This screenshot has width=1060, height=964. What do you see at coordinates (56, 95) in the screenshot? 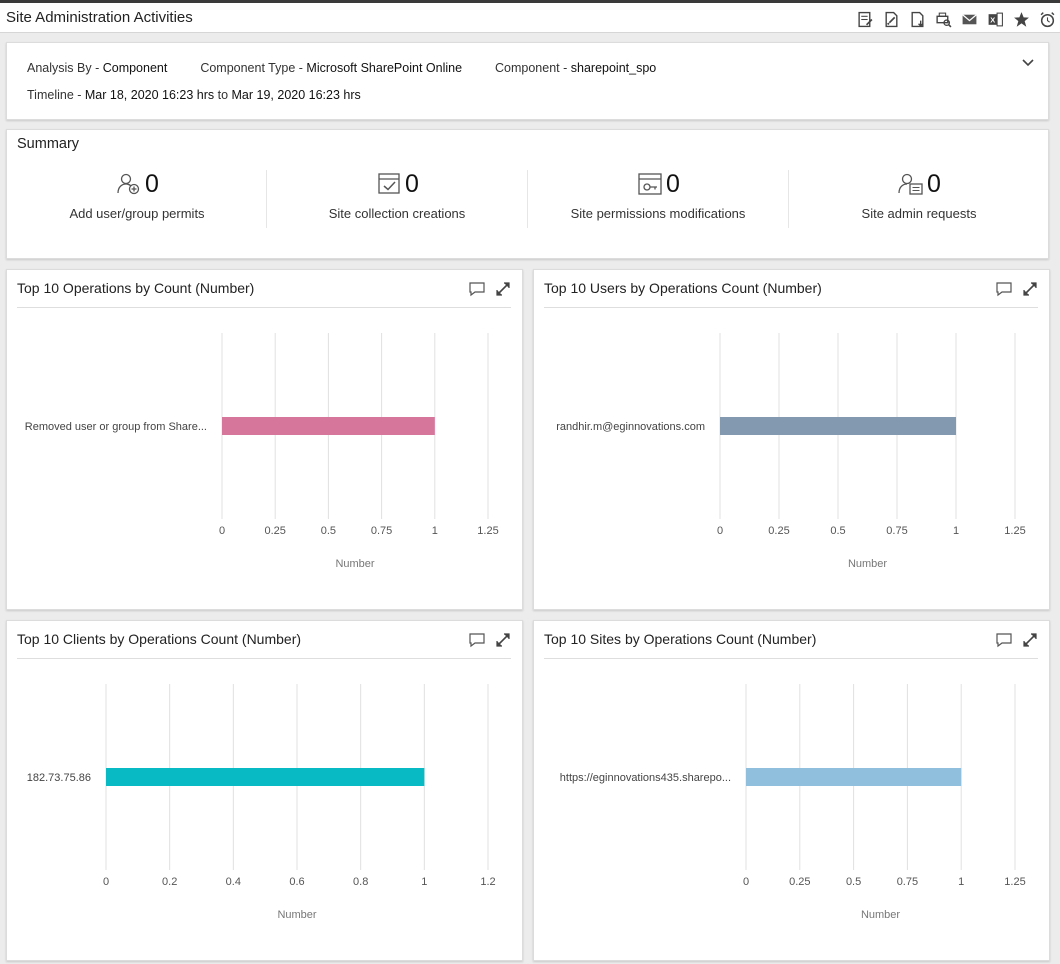
I see `timeline-label: Timeline -` at bounding box center [56, 95].